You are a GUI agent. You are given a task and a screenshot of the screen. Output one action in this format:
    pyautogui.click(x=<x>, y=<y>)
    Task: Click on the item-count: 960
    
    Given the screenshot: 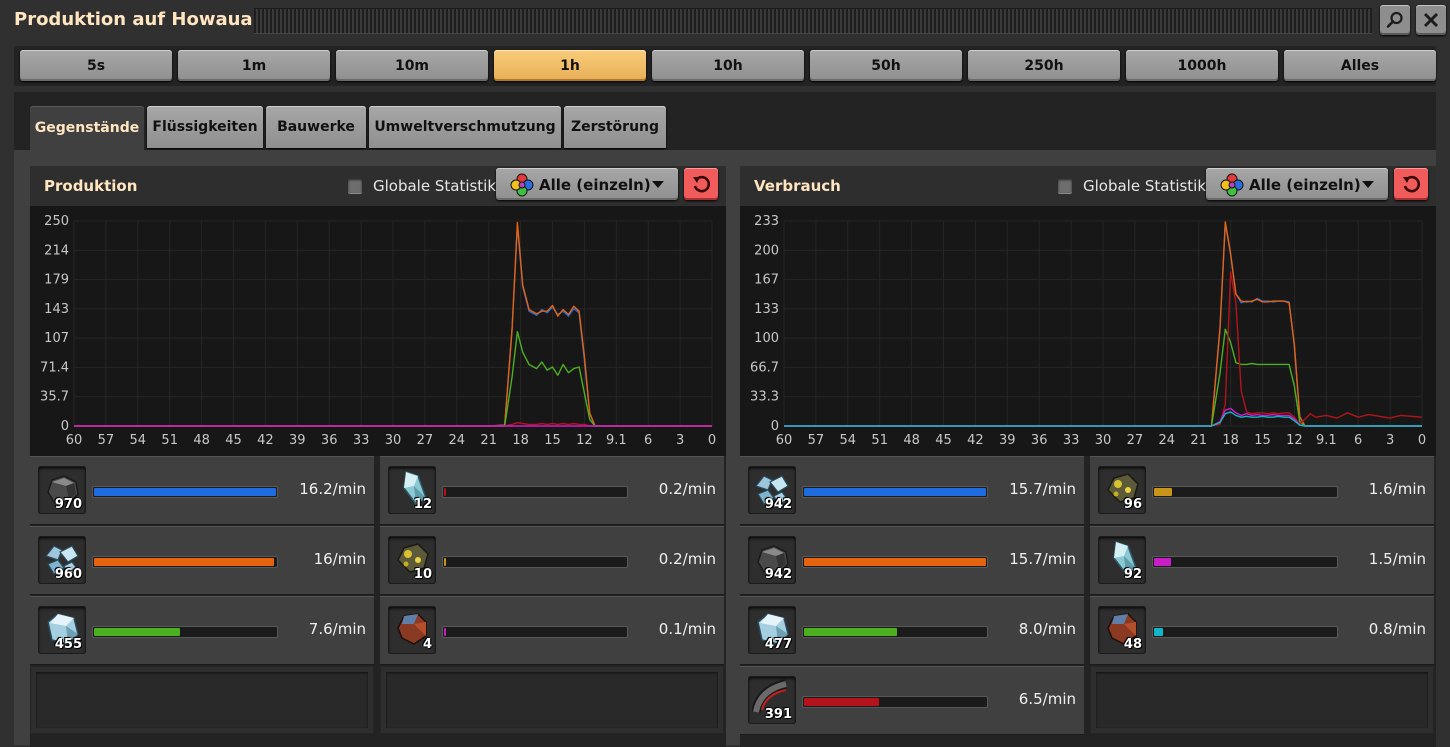 What is the action you would take?
    pyautogui.click(x=68, y=574)
    